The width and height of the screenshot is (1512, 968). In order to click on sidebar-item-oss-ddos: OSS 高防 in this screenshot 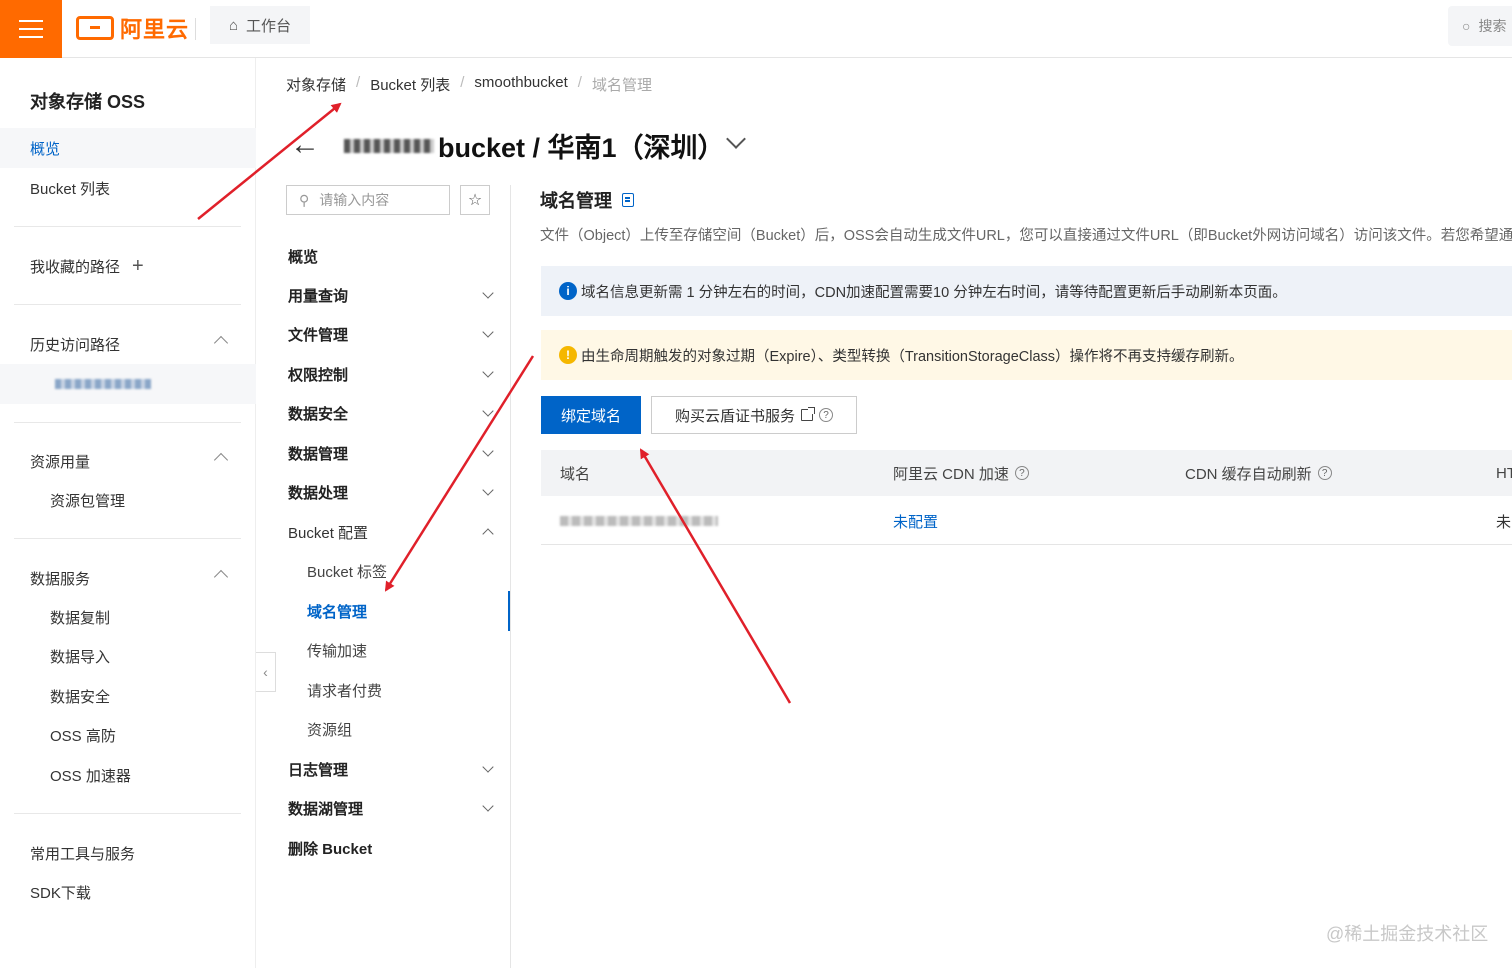, I will do `click(128, 735)`.